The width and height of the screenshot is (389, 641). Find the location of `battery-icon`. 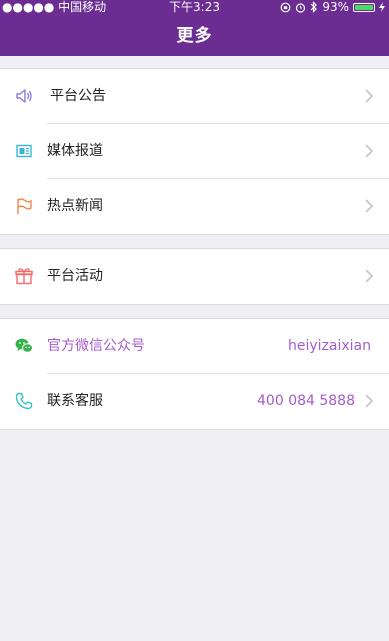

battery-icon is located at coordinates (364, 7).